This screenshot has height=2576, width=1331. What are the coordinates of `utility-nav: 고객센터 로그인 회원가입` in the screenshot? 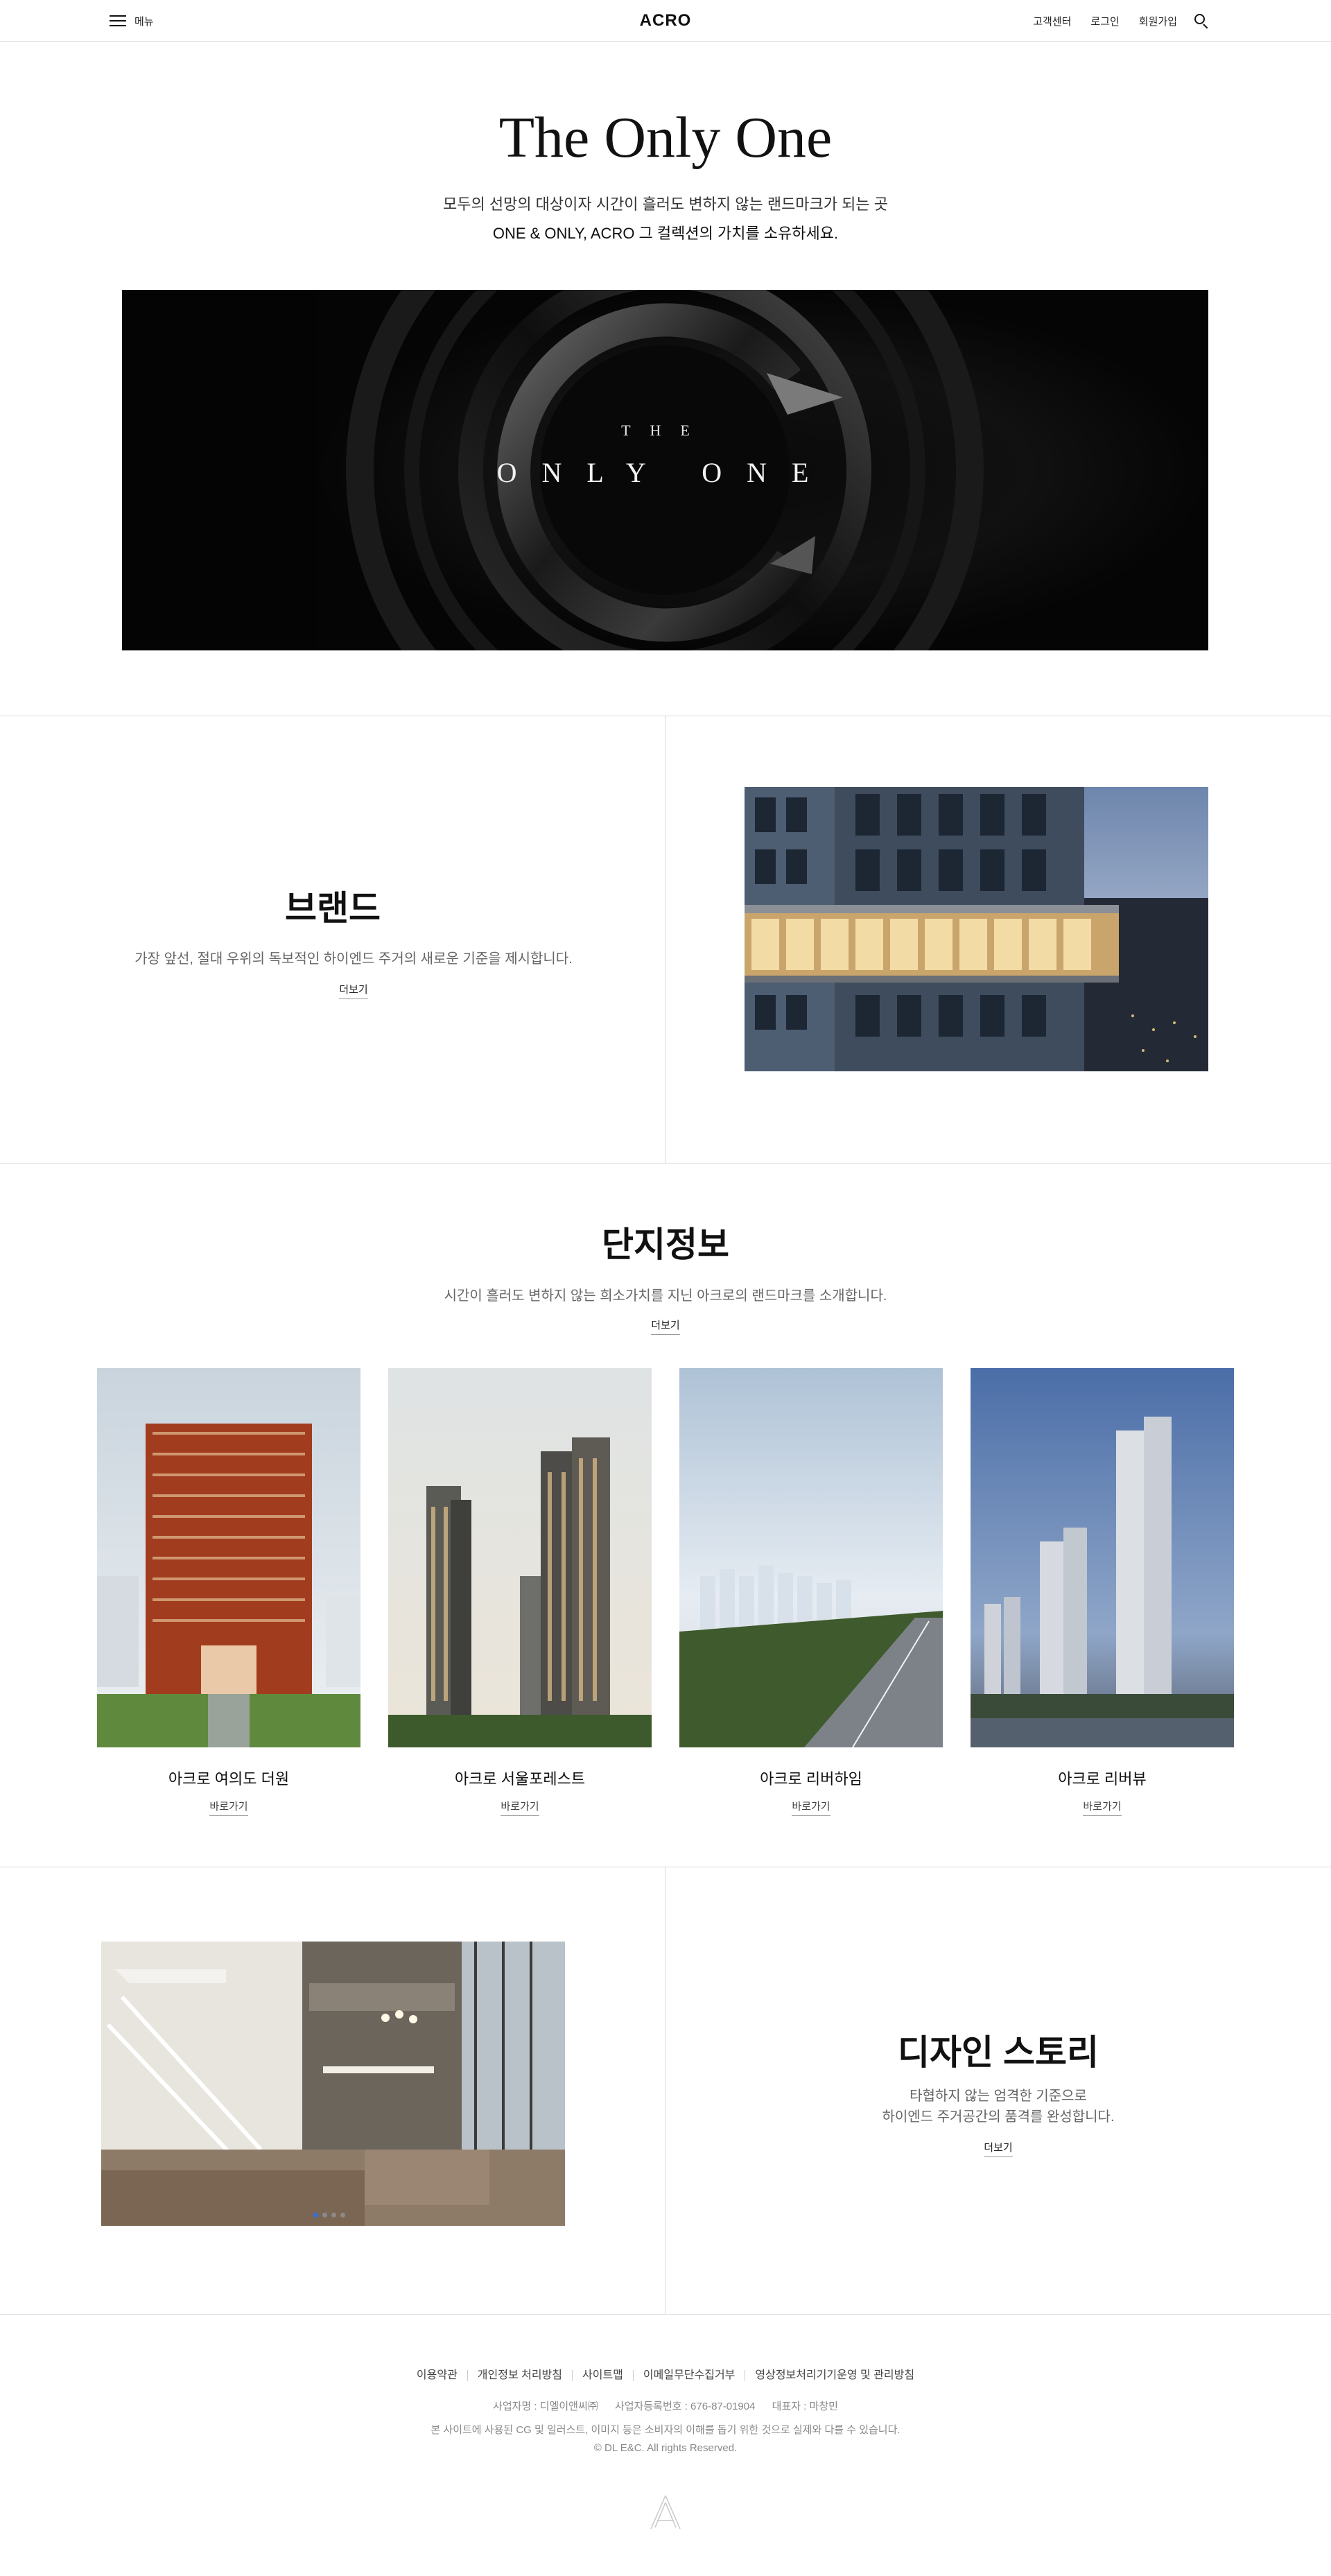 It's located at (1121, 21).